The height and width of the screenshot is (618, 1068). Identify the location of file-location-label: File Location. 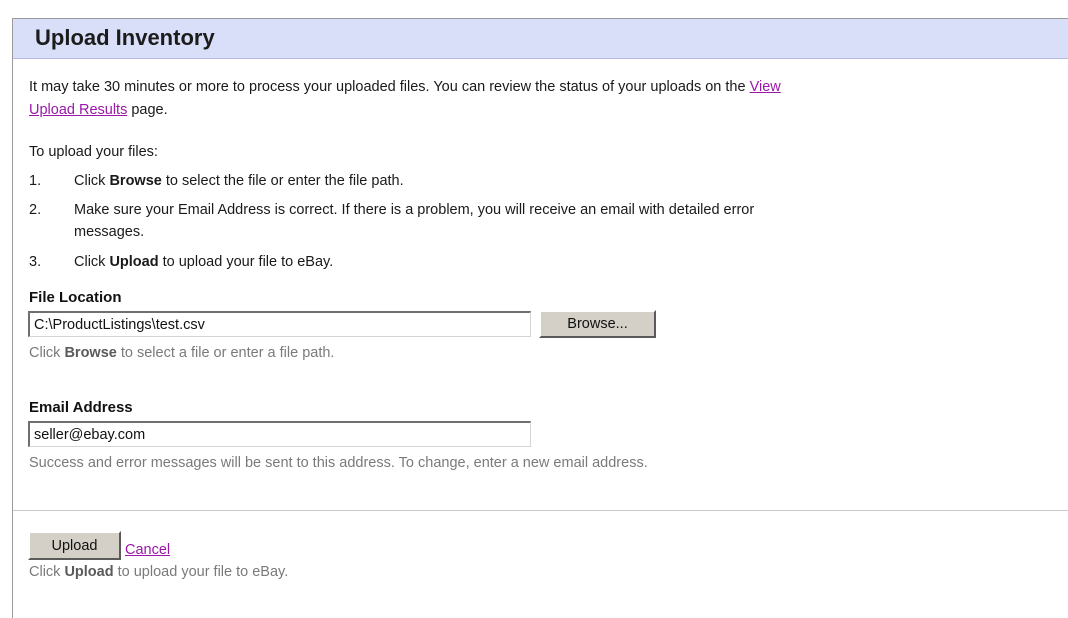
(75, 297).